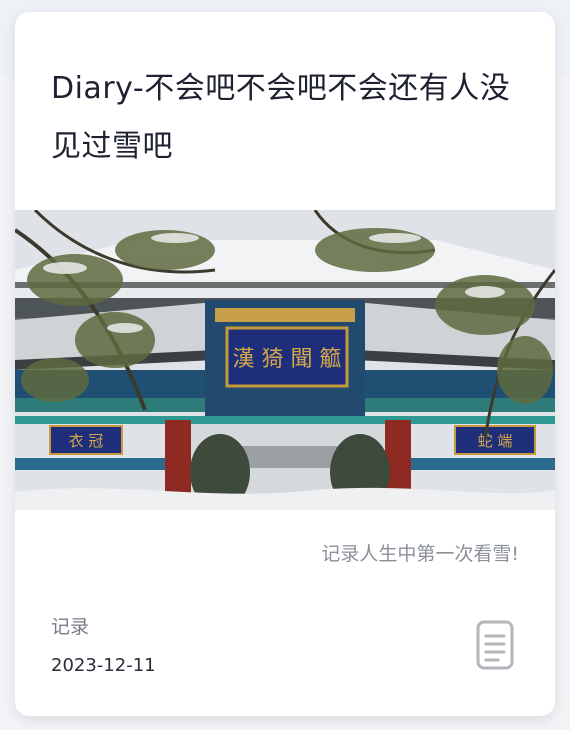 The height and width of the screenshot is (730, 570). I want to click on document-icon, so click(495, 645).